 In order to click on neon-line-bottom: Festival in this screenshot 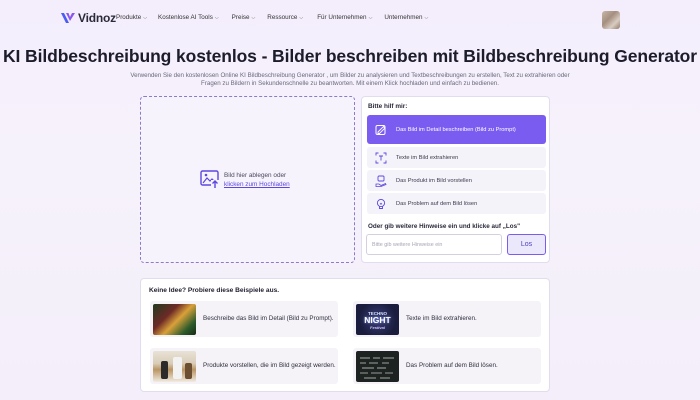, I will do `click(377, 327)`.